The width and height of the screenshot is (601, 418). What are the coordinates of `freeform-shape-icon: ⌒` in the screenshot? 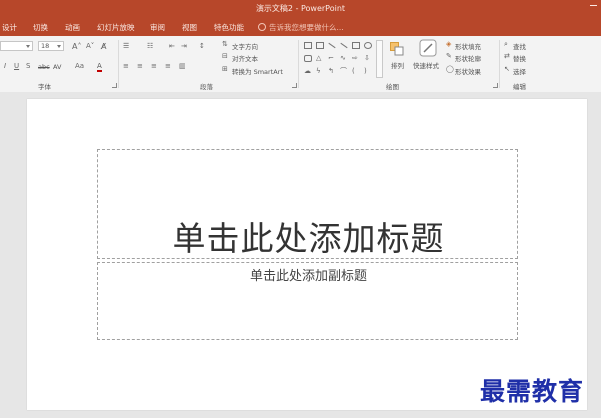 It's located at (343, 71).